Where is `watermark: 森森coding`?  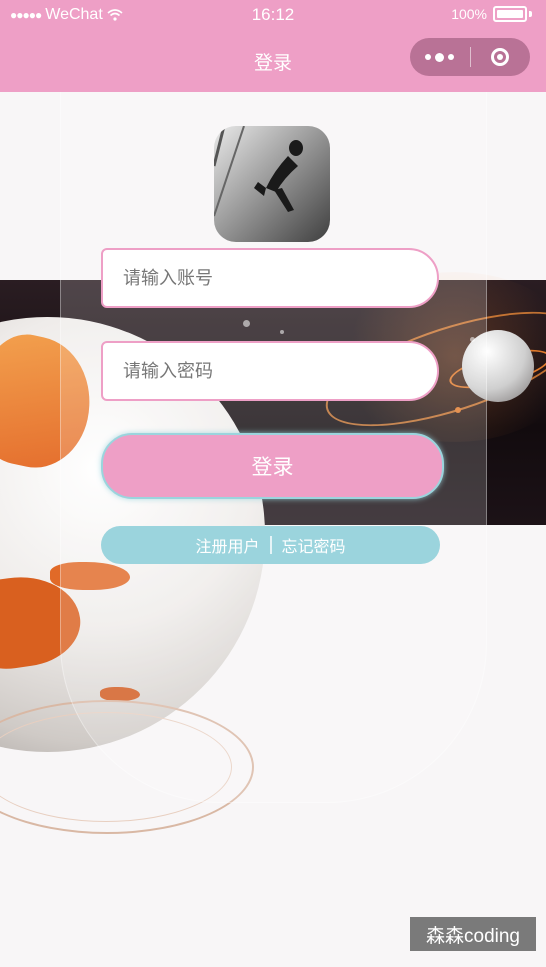 watermark: 森森coding is located at coordinates (473, 934).